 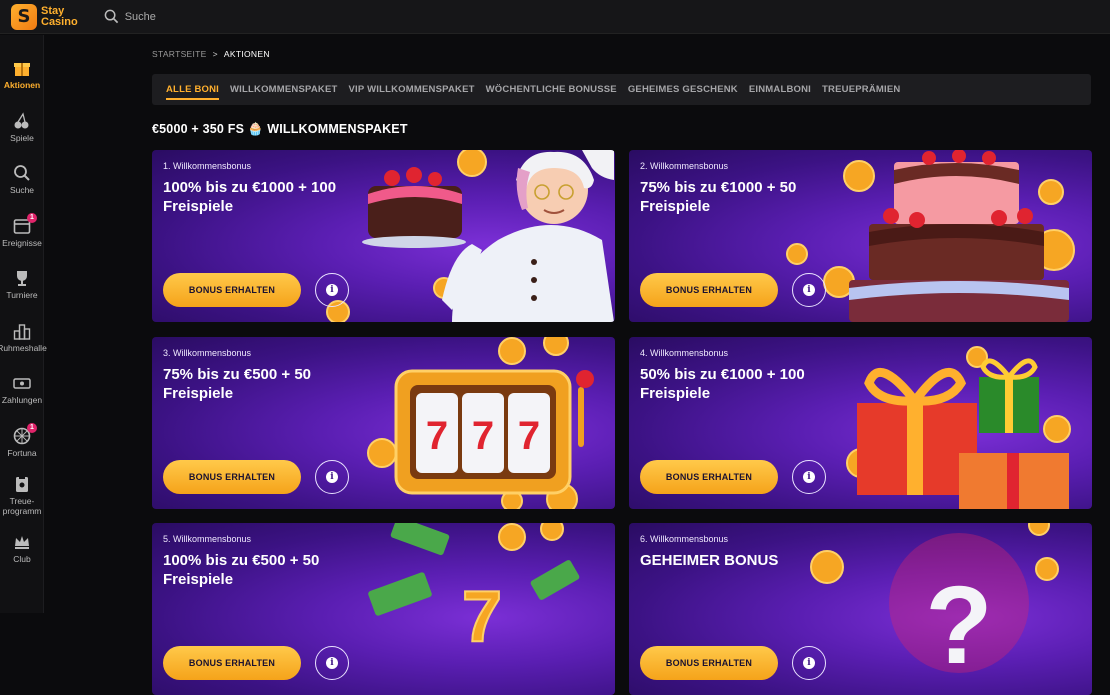 I want to click on sidebar-item-label: Spiele, so click(x=22, y=138).